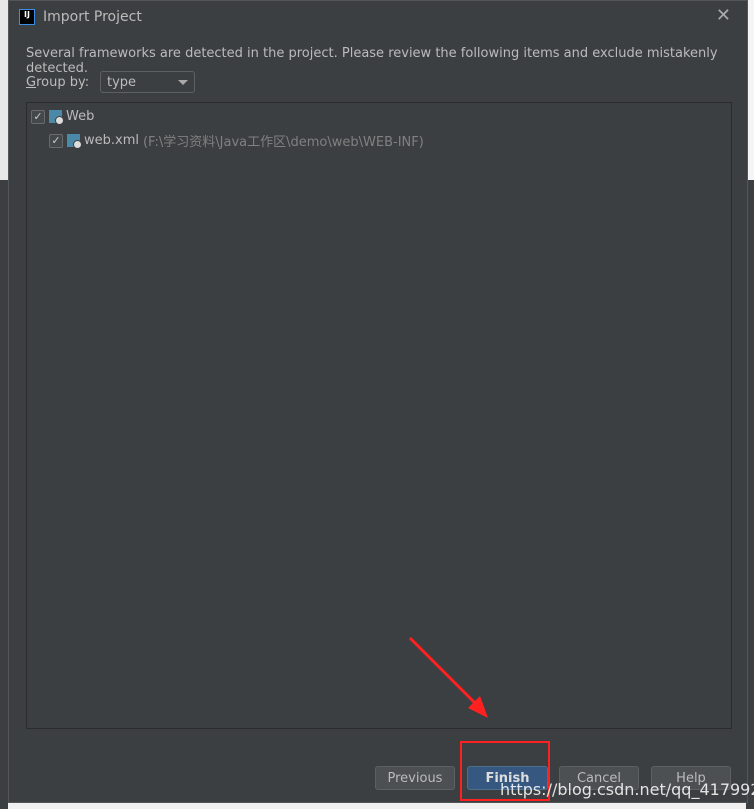 This screenshot has height=809, width=754. I want to click on previous-button: Previous, so click(415, 778).